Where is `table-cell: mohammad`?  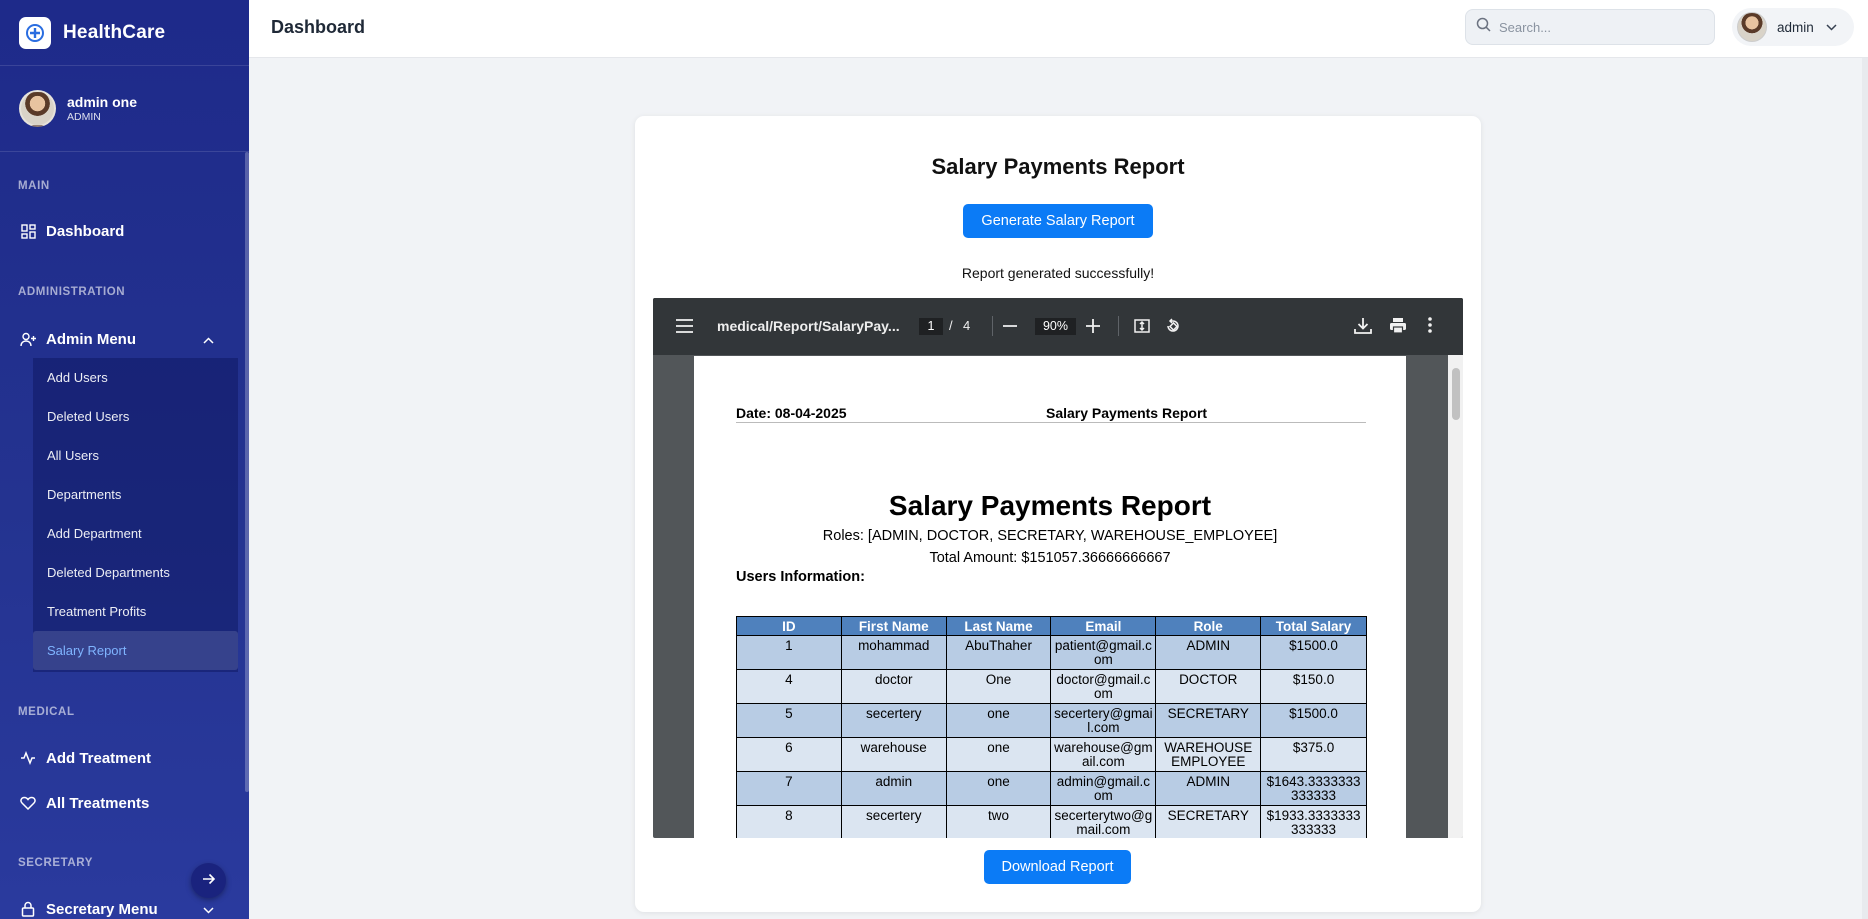 table-cell: mohammad is located at coordinates (893, 652).